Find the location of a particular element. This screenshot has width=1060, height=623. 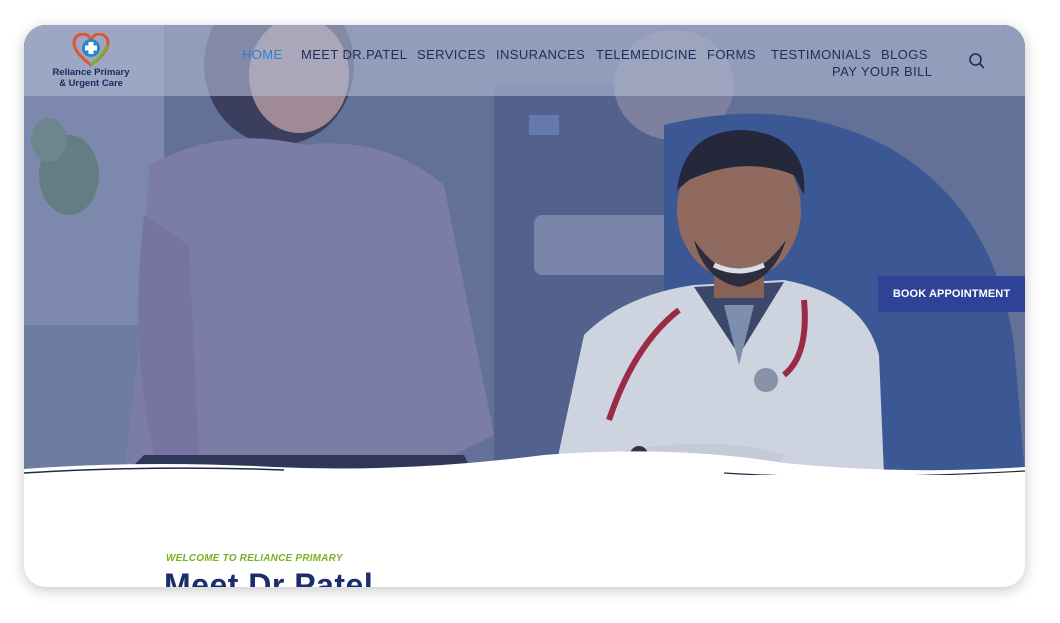

nav-forms: FORMS is located at coordinates (731, 54).